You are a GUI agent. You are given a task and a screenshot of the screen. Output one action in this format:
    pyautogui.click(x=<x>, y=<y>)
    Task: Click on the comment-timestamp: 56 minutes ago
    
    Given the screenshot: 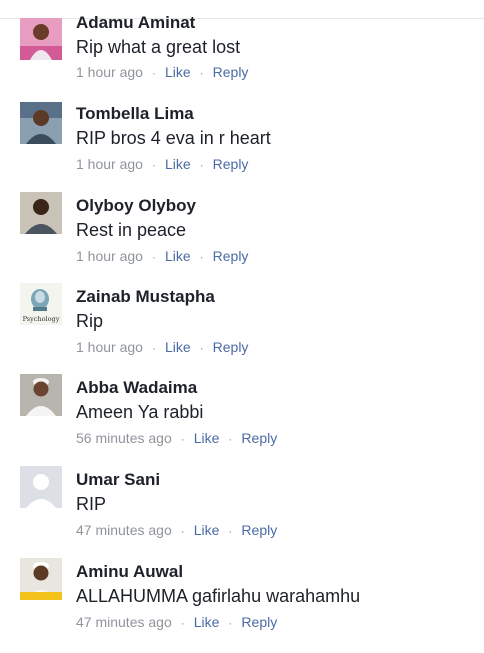 What is the action you would take?
    pyautogui.click(x=124, y=438)
    